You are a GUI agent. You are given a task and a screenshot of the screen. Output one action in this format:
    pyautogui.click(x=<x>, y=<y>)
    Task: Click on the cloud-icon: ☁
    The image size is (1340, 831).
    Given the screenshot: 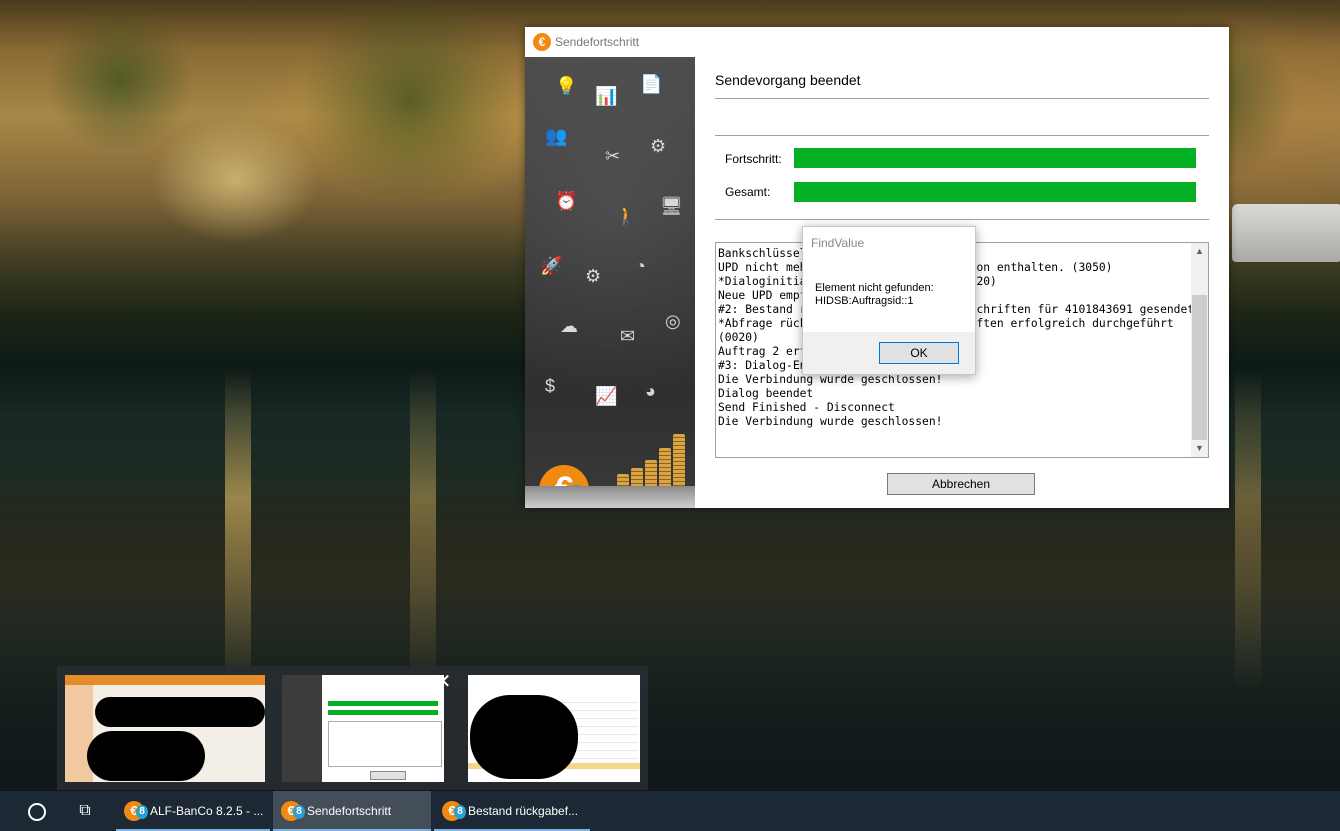 What is the action you would take?
    pyautogui.click(x=569, y=326)
    